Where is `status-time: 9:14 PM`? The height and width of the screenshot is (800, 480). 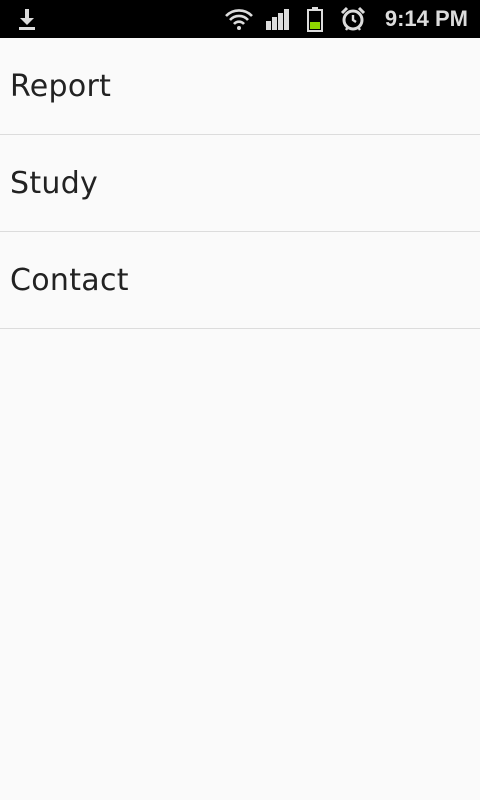
status-time: 9:14 PM is located at coordinates (426, 18).